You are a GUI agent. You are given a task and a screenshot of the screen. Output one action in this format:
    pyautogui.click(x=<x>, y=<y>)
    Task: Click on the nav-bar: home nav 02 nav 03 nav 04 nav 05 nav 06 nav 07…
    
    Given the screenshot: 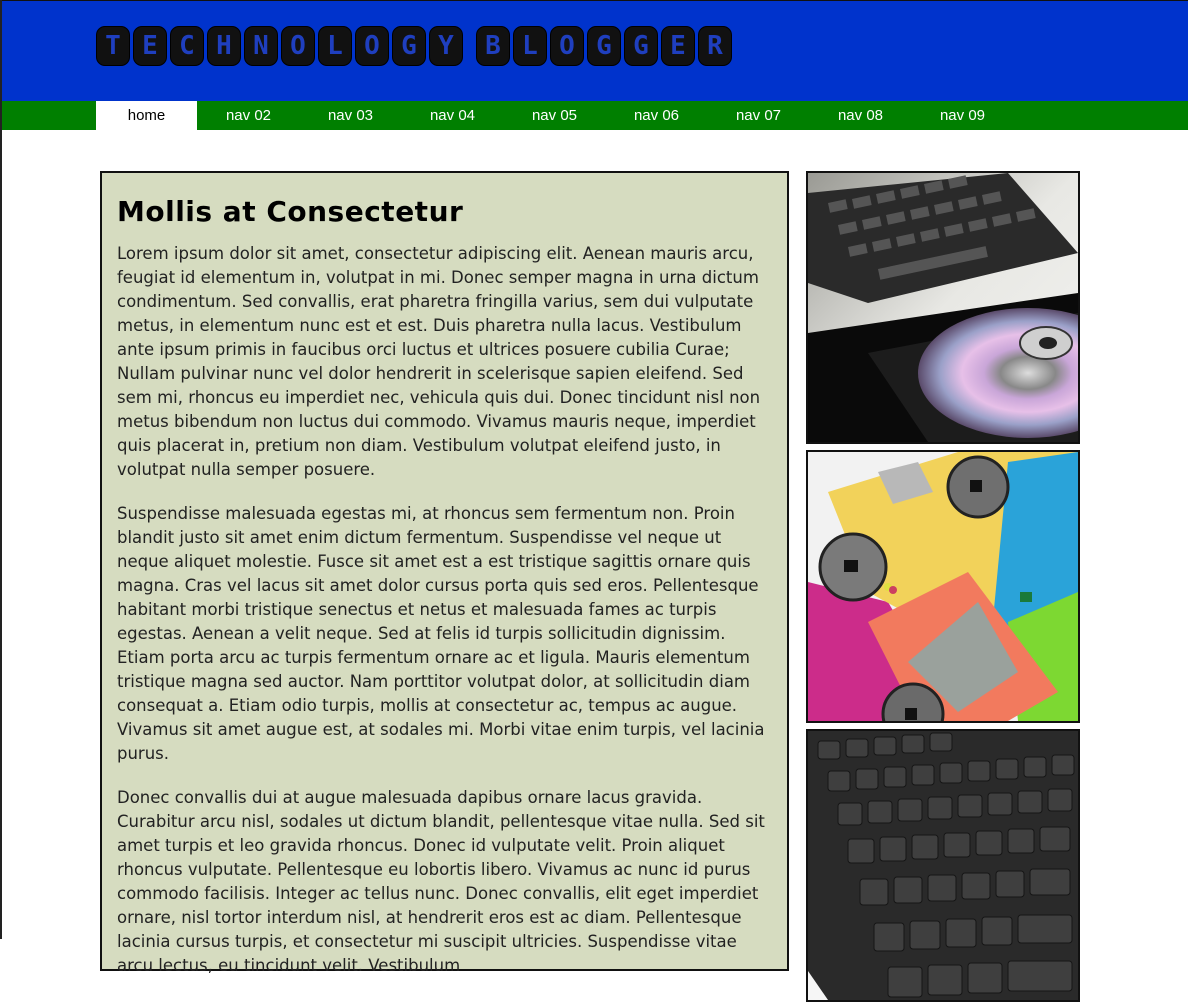 What is the action you would take?
    pyautogui.click(x=595, y=115)
    